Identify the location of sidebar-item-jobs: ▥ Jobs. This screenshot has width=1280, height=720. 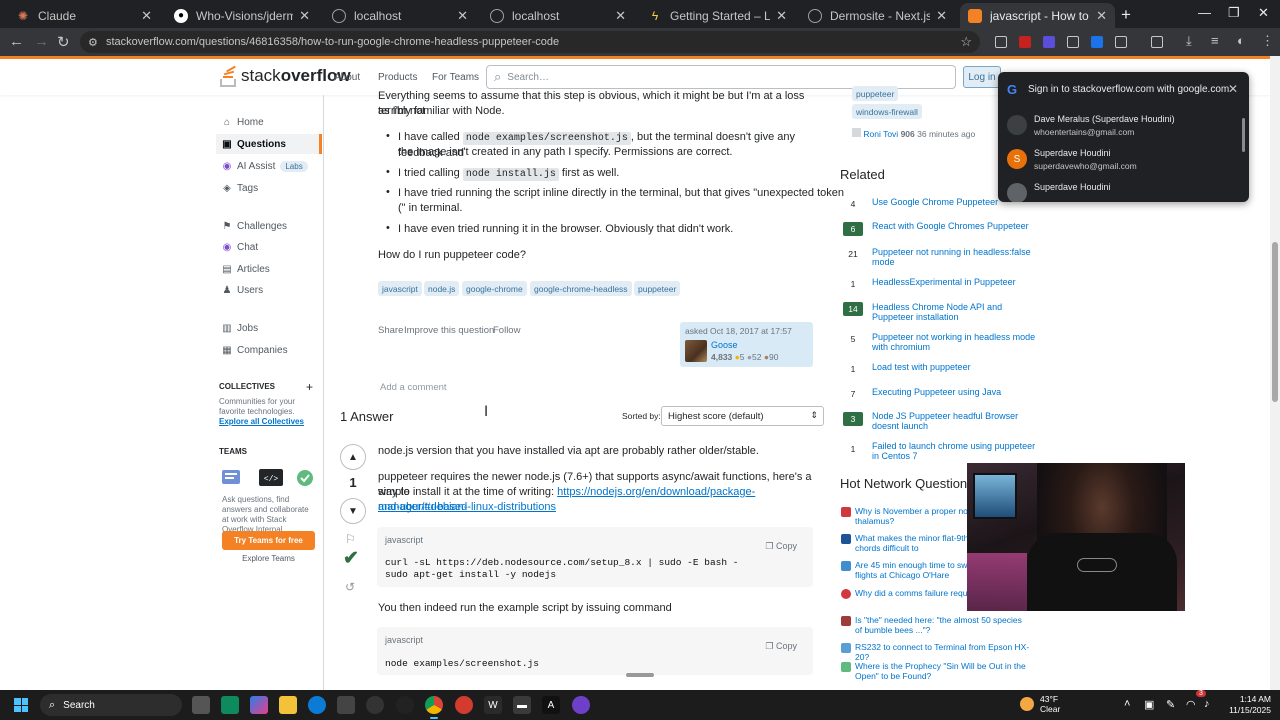
(269, 328).